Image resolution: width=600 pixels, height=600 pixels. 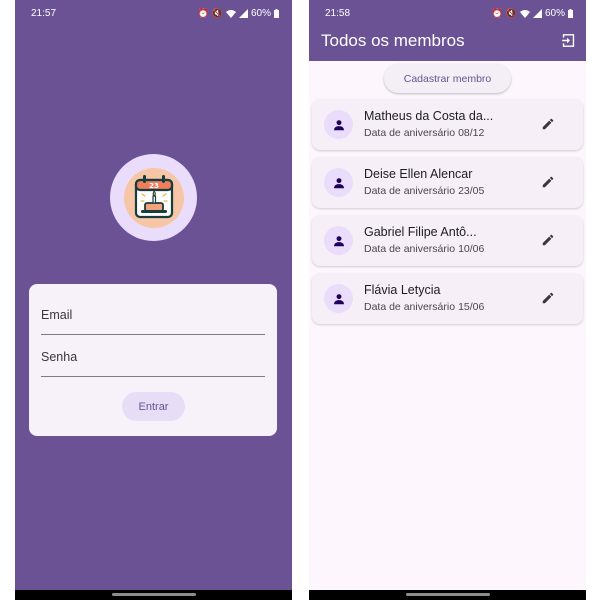 I want to click on login-form: Email Senha Entrar, so click(x=153, y=360).